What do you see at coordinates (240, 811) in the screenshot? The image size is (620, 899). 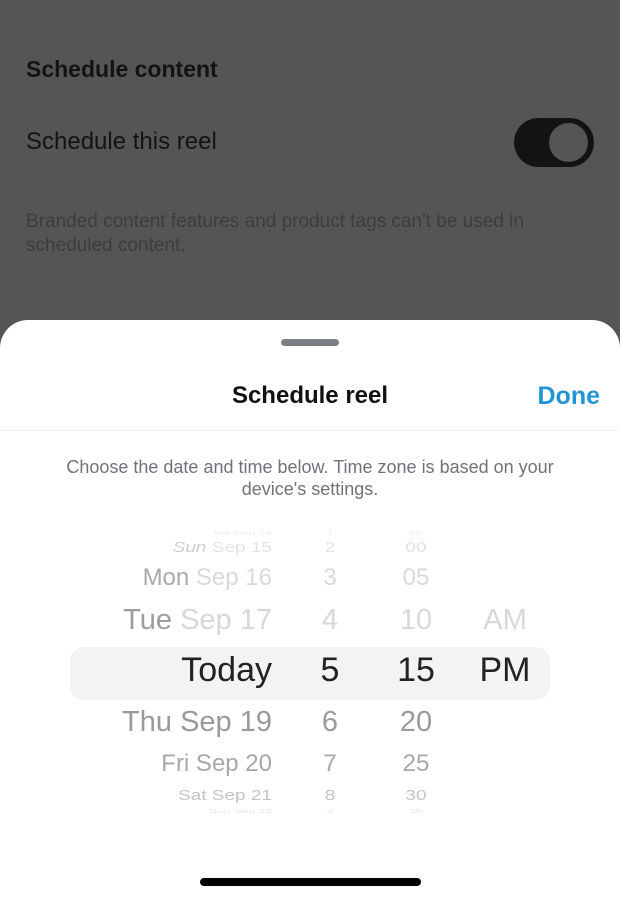 I see `date-option: Sun Sep 22` at bounding box center [240, 811].